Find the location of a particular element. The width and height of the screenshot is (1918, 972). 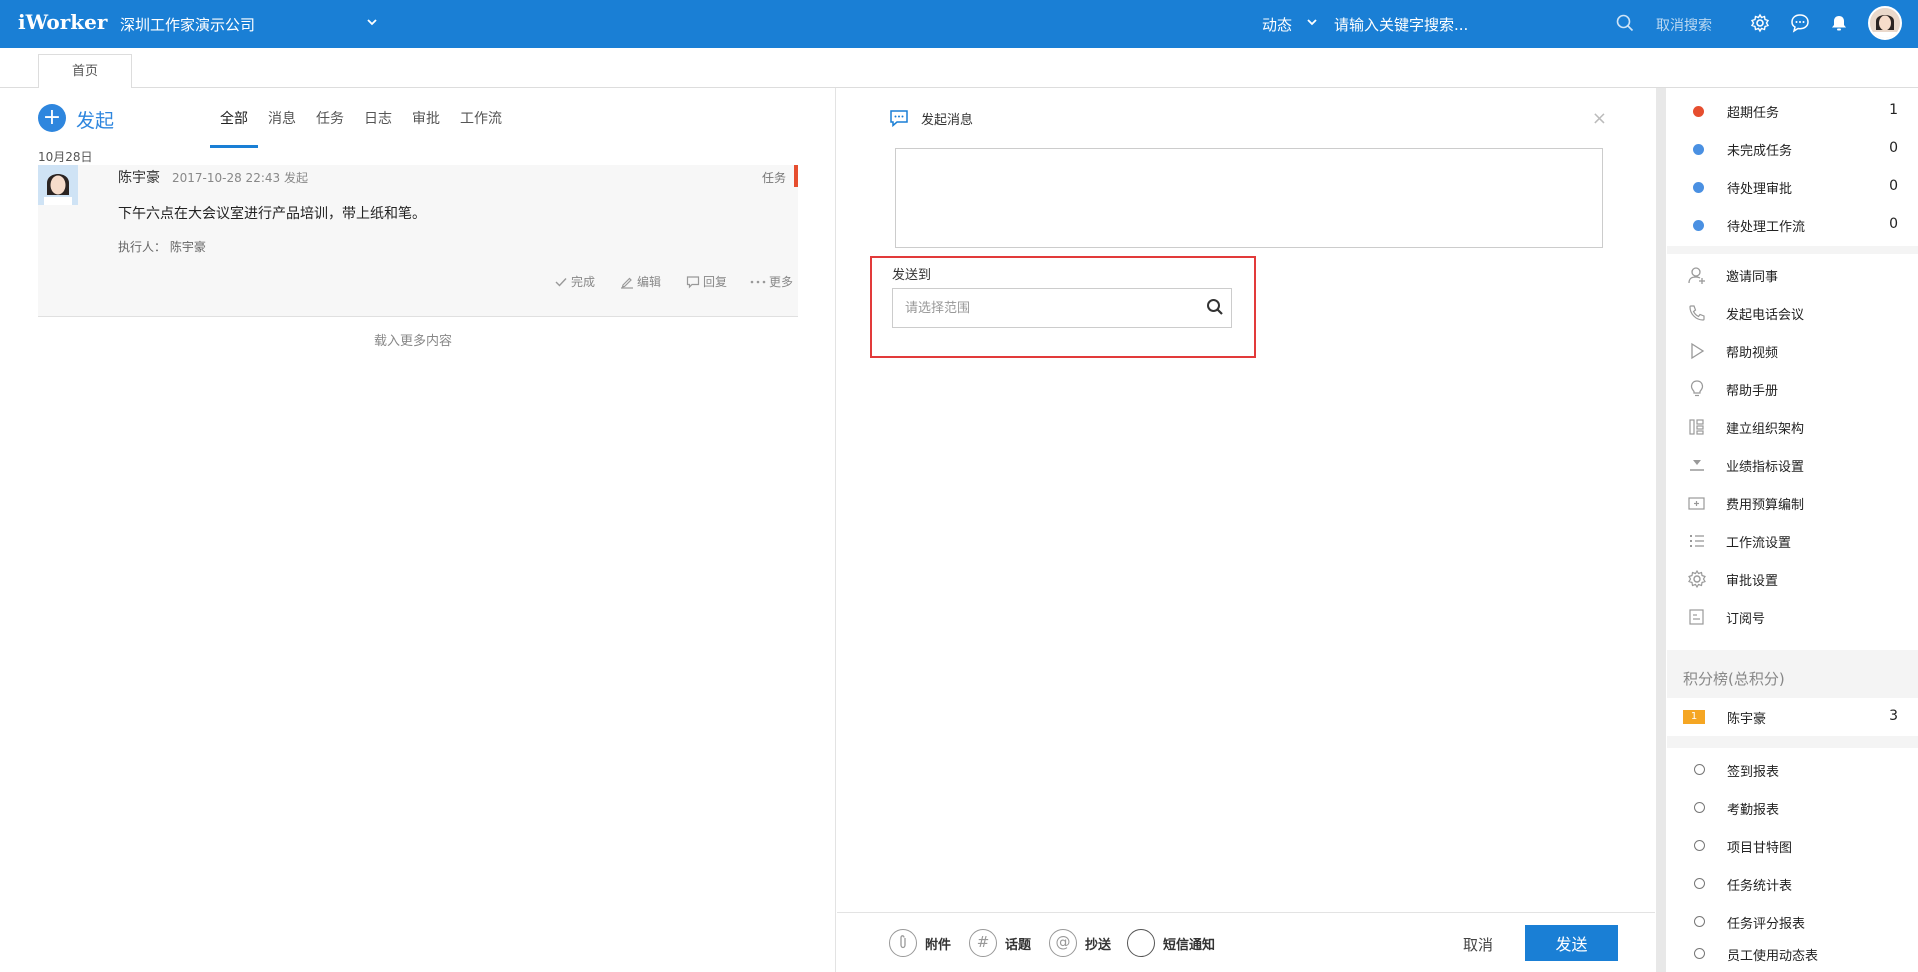

sidebar-item-org-structure: 建立组织架构 is located at coordinates (1792, 426).